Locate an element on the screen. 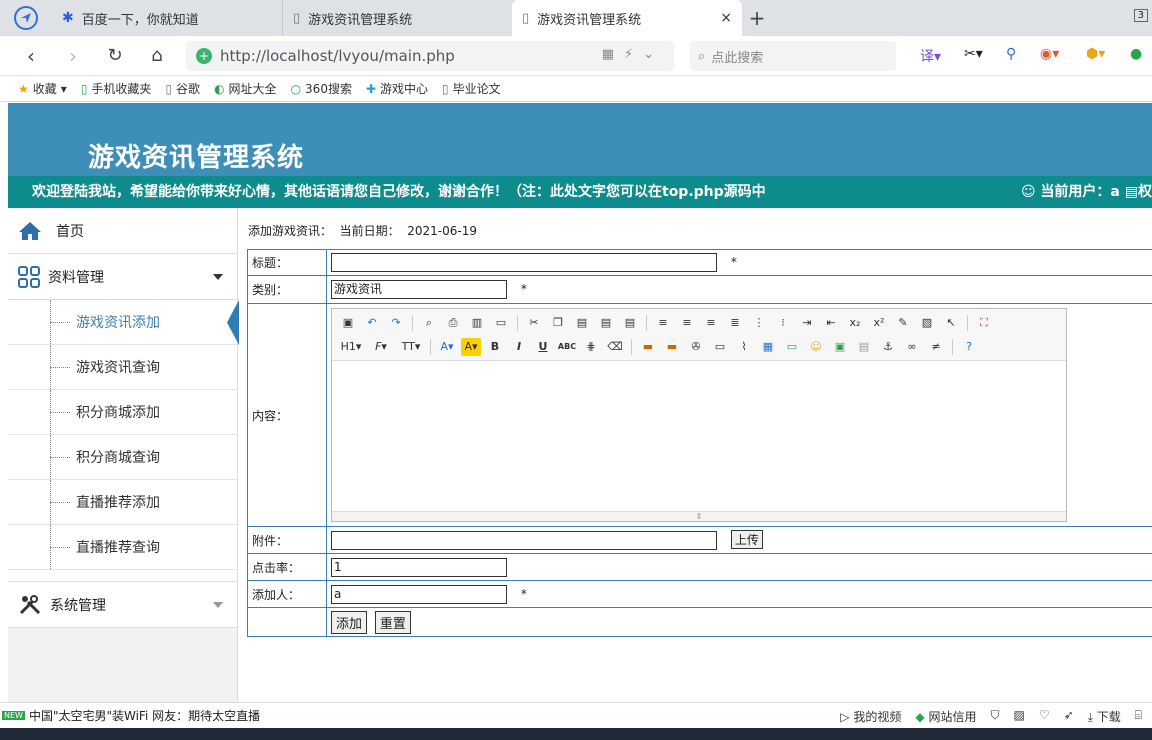 This screenshot has width=1152, height=740. hr-icon: ▭ is located at coordinates (792, 347).